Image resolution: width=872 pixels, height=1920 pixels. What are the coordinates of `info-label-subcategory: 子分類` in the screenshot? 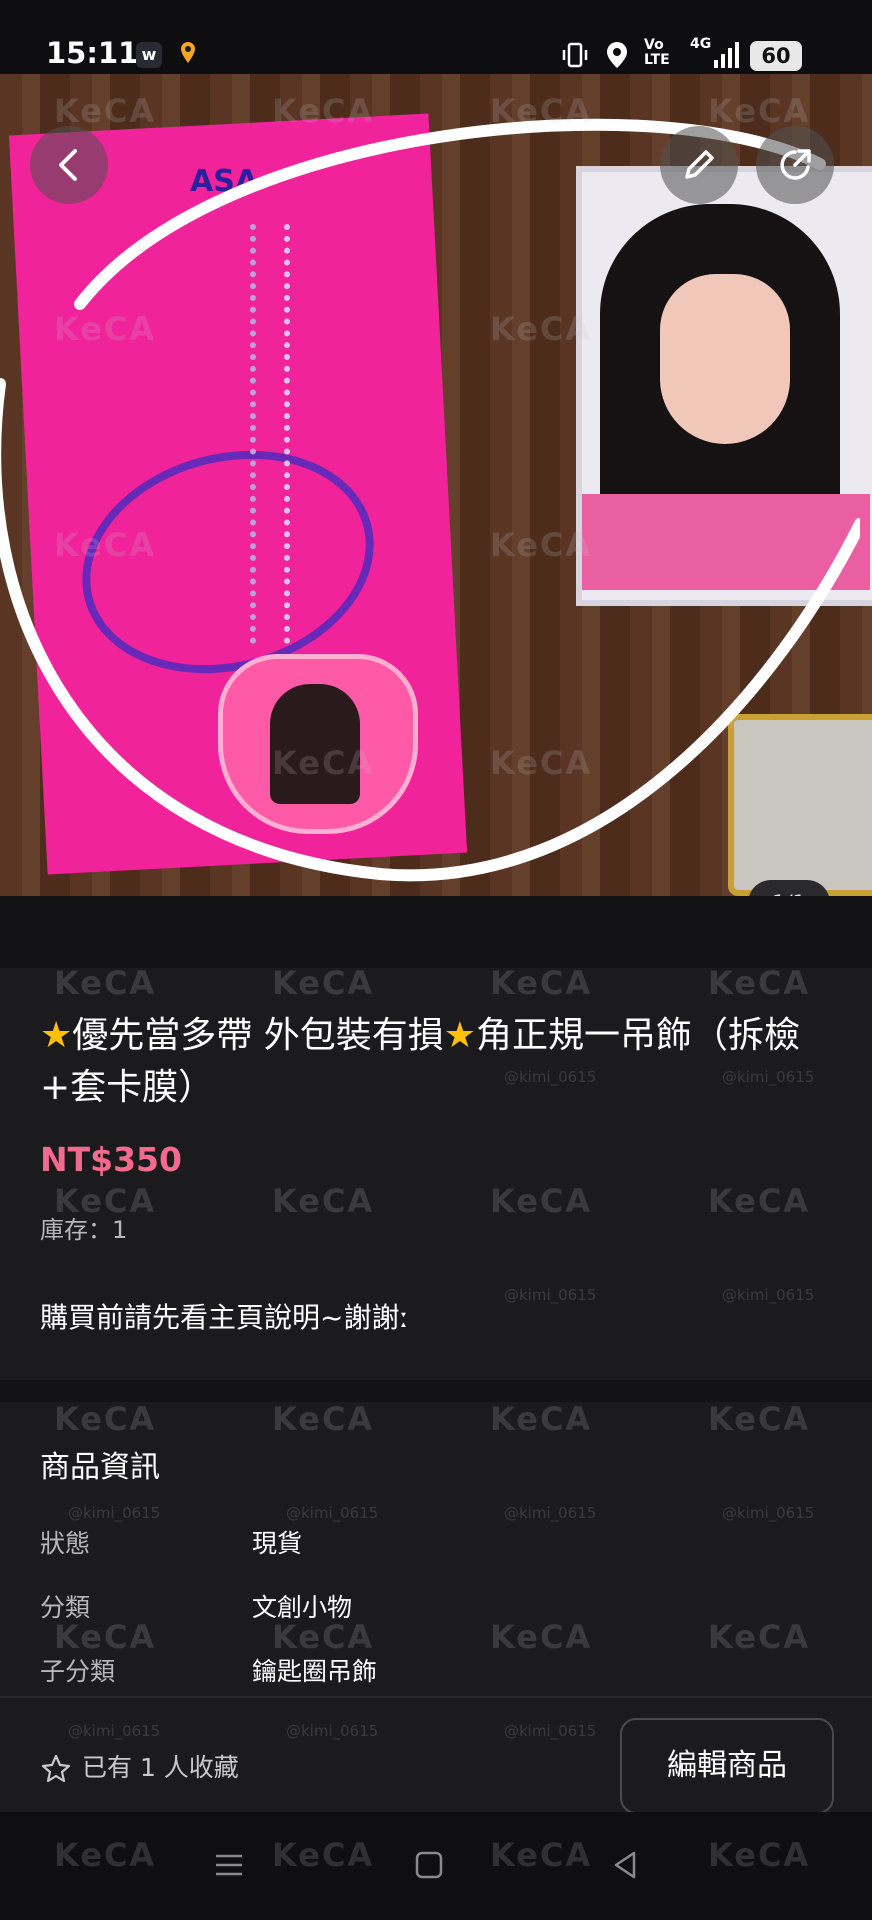 It's located at (78, 1671).